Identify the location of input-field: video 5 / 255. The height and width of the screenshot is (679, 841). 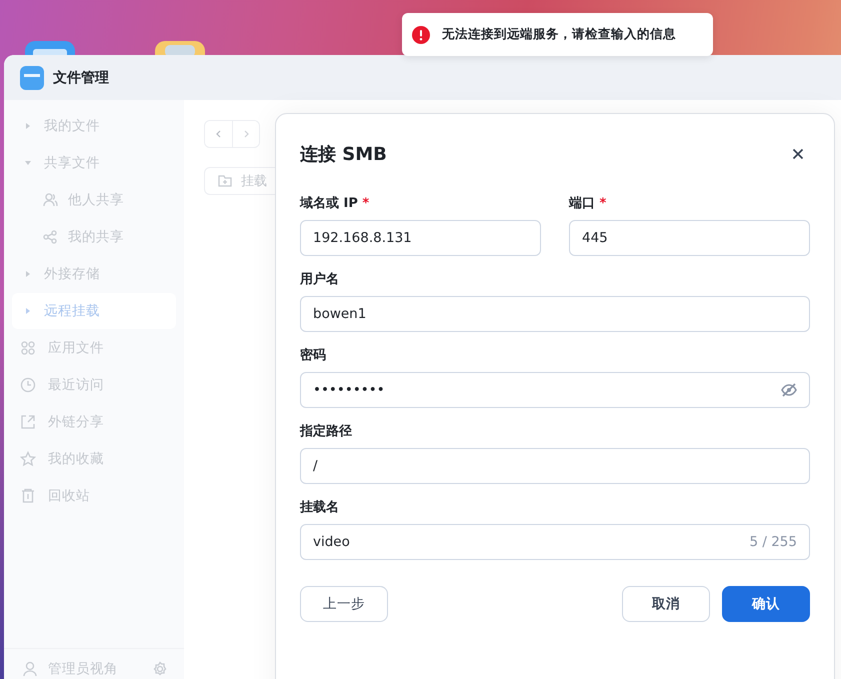
(555, 542).